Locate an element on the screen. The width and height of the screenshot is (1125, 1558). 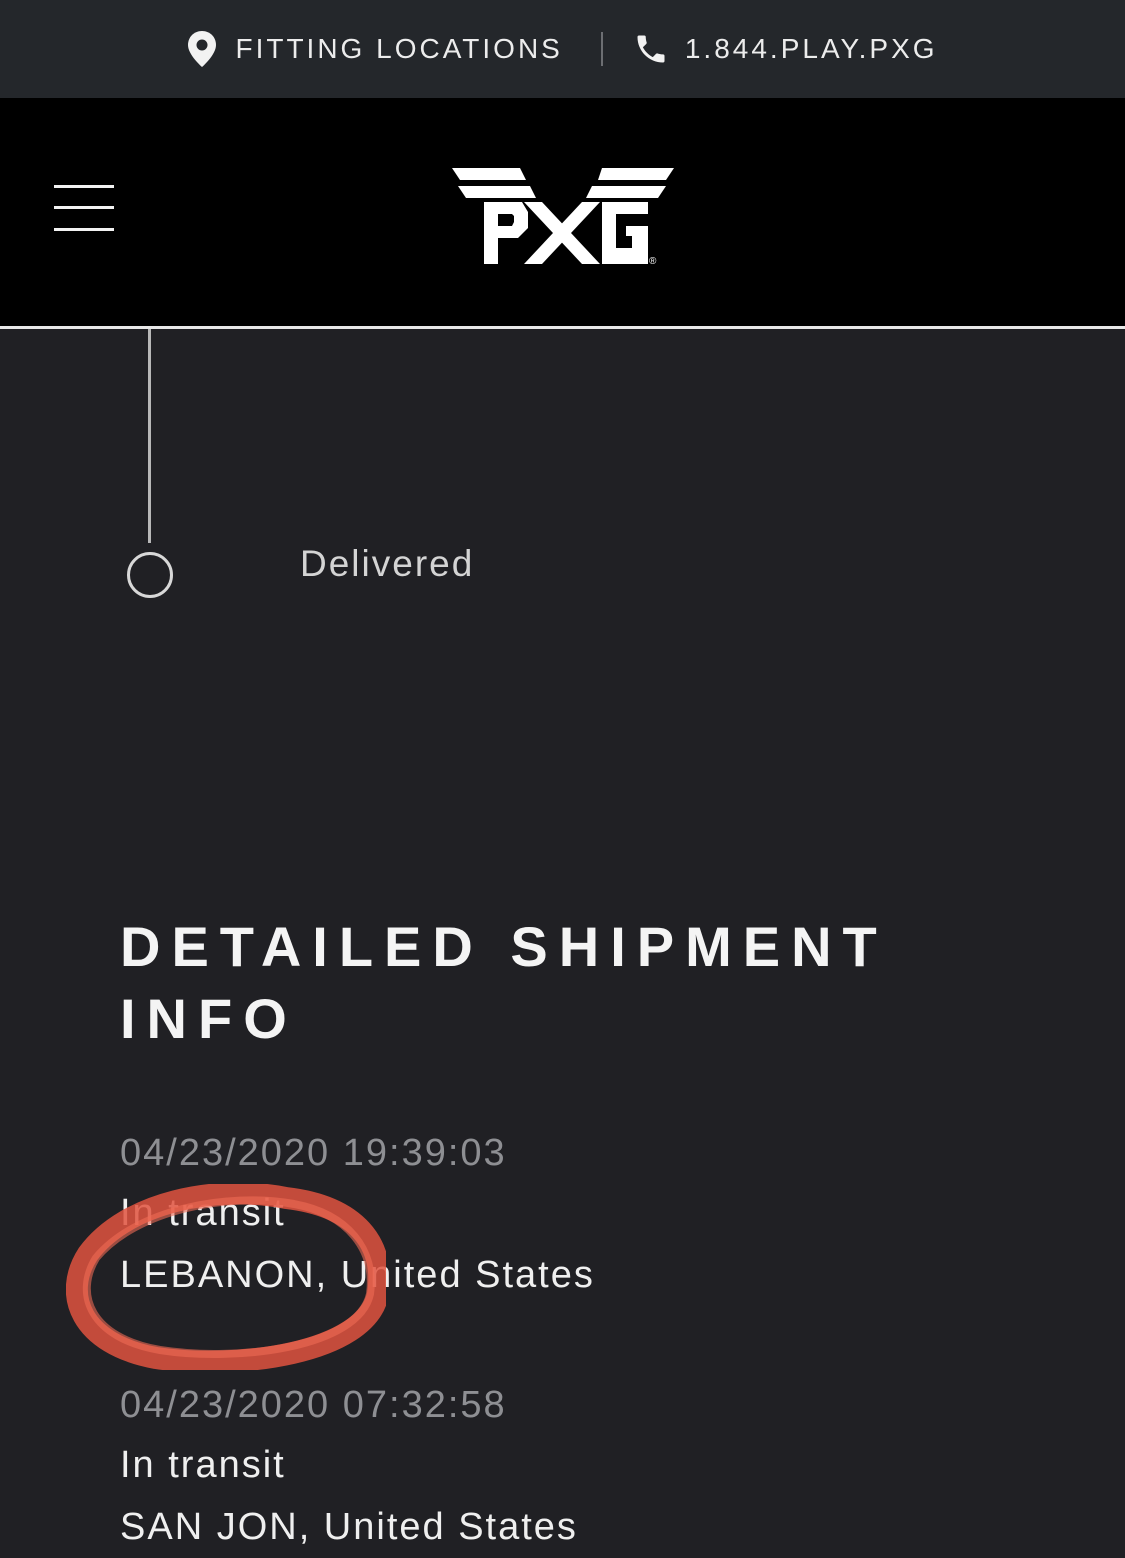
pxg-logo: ® is located at coordinates (564, 217).